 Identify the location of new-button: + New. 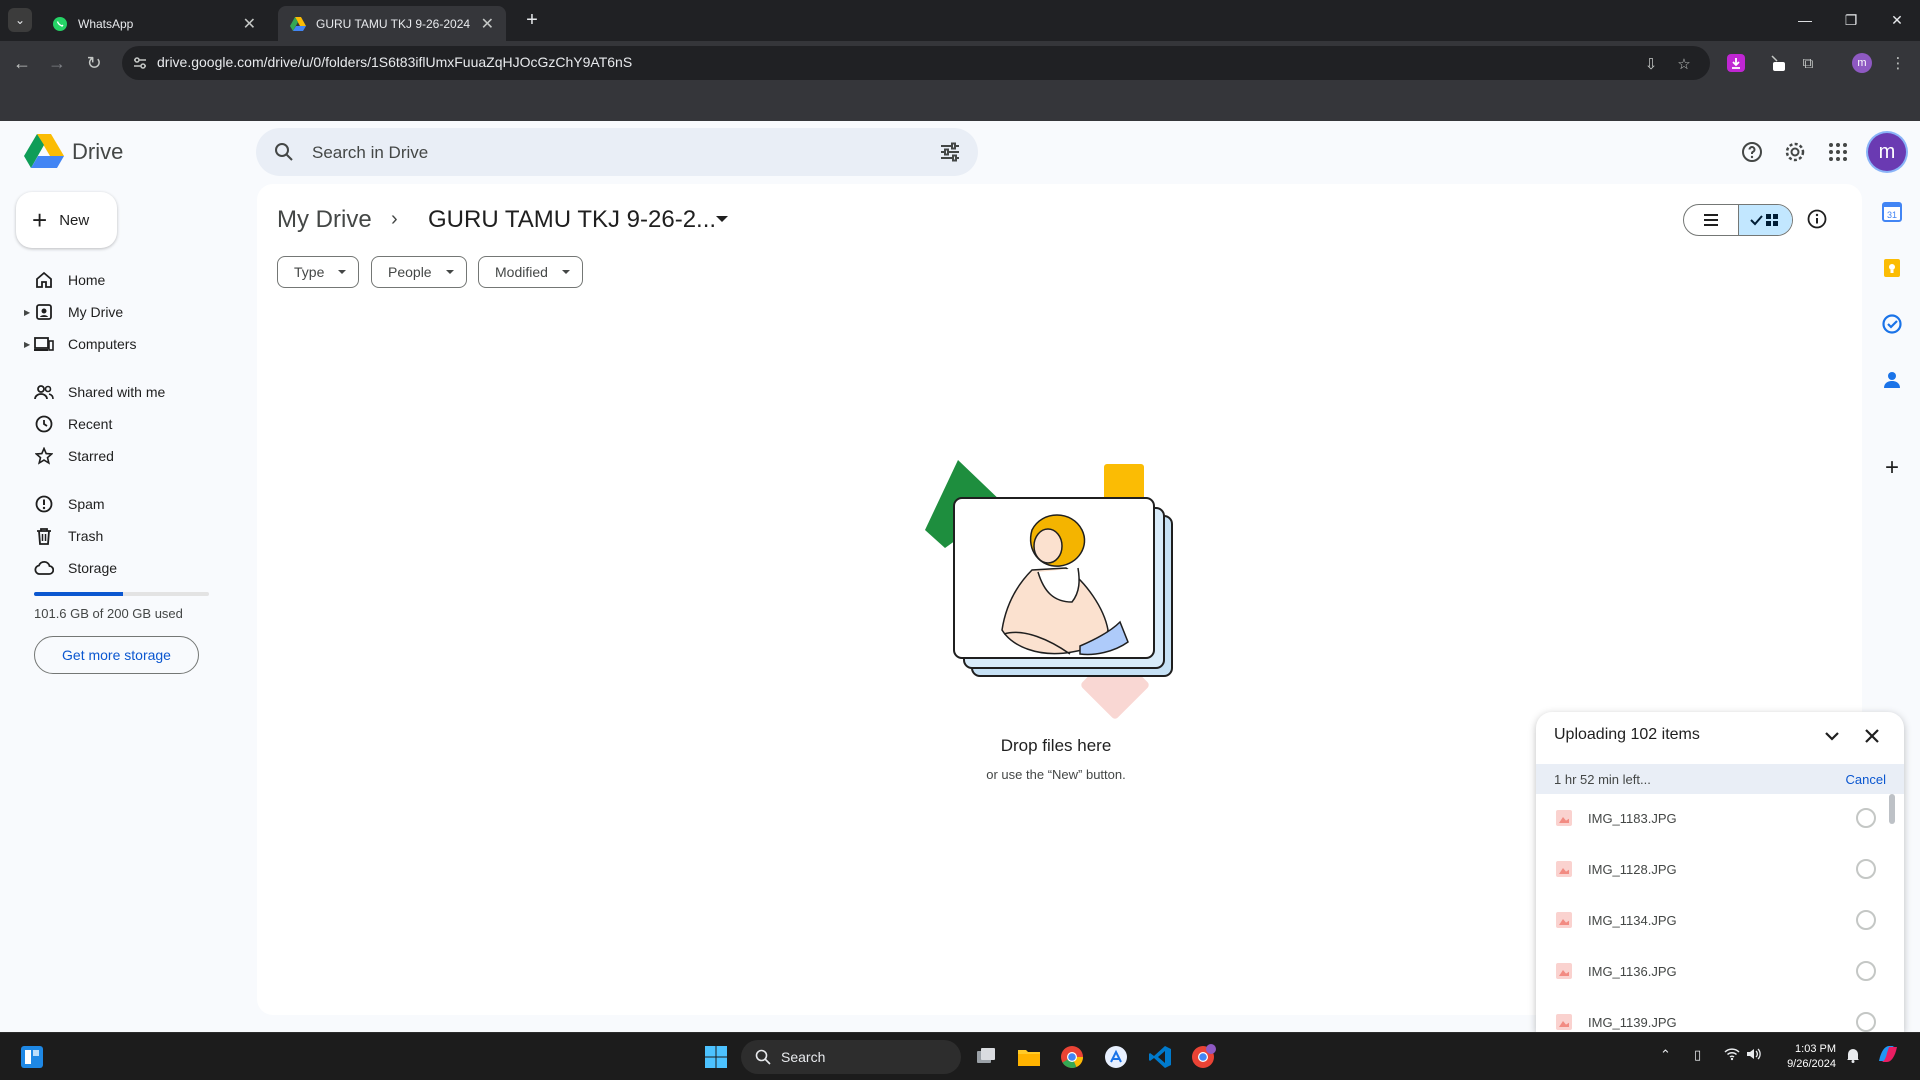
(66, 220).